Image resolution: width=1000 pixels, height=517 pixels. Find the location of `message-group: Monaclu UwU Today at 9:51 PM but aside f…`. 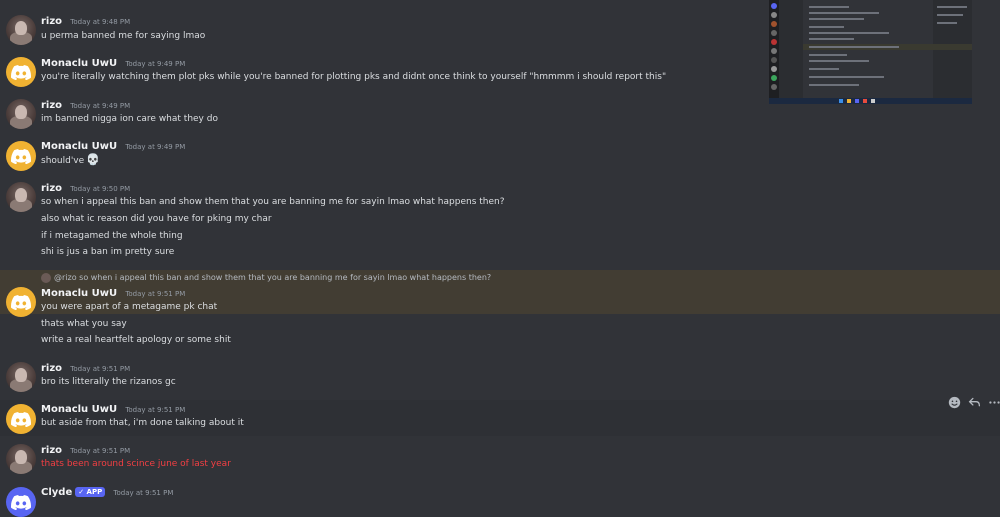

message-group: Monaclu UwU Today at 9:51 PM but aside f… is located at coordinates (500, 418).